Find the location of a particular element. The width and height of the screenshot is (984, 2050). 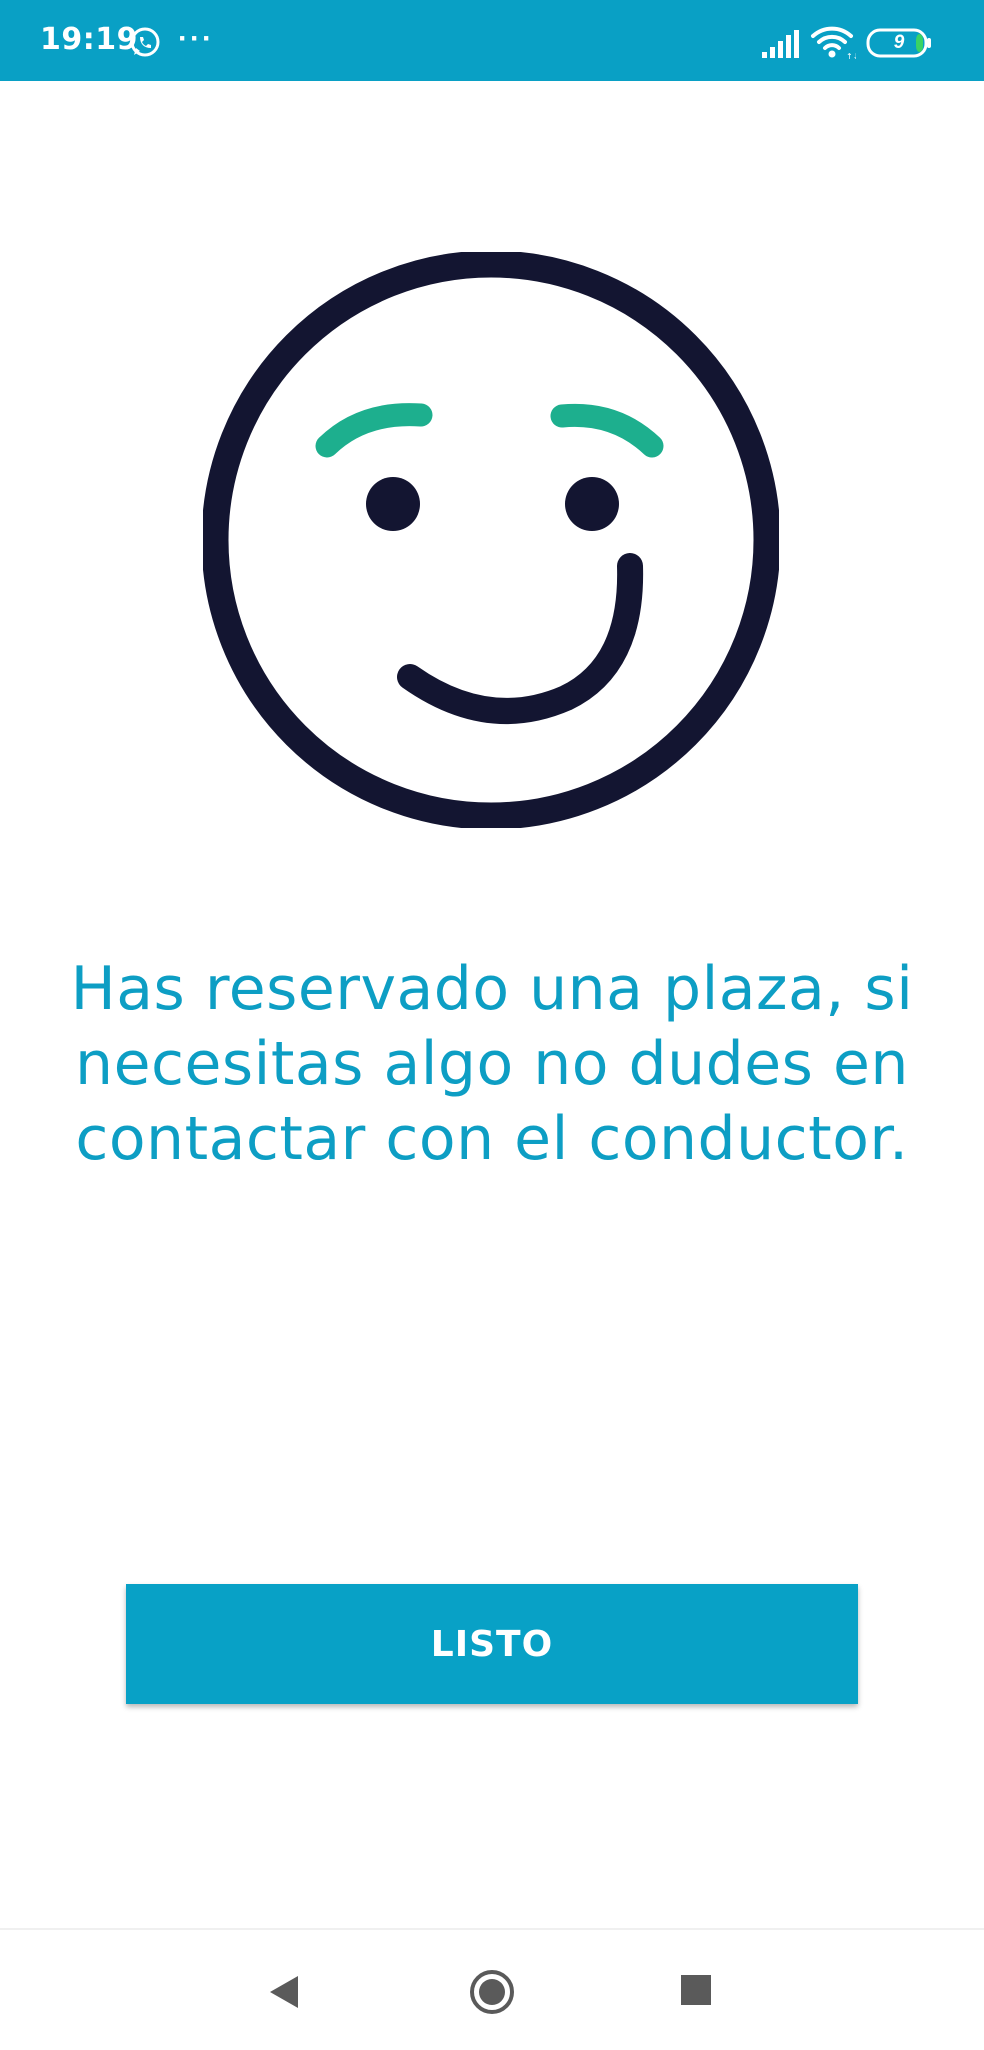

smile is located at coordinates (520, 638).